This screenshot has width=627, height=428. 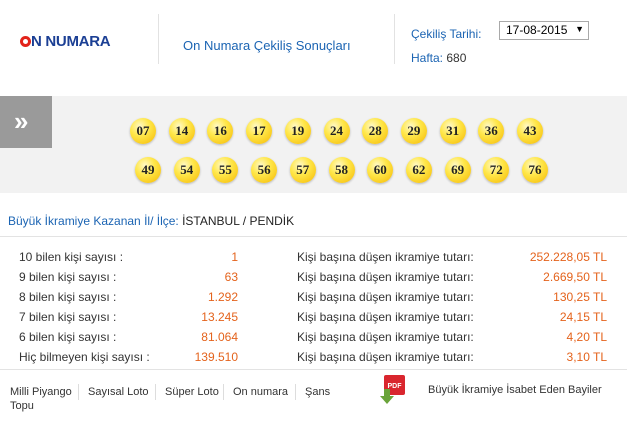 What do you see at coordinates (297, 131) in the screenshot?
I see `lottery-ball: 19` at bounding box center [297, 131].